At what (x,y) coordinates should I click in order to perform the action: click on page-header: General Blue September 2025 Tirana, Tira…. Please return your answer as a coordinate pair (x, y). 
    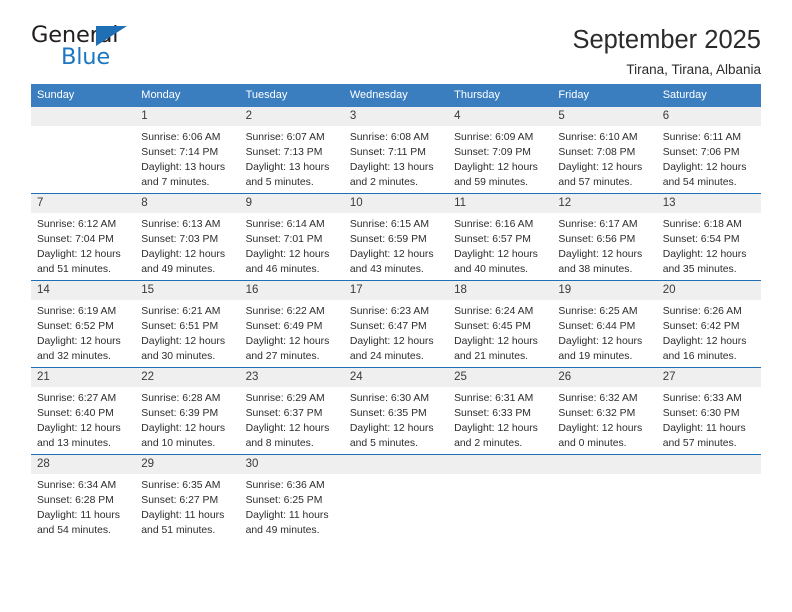
    Looking at the image, I should click on (396, 38).